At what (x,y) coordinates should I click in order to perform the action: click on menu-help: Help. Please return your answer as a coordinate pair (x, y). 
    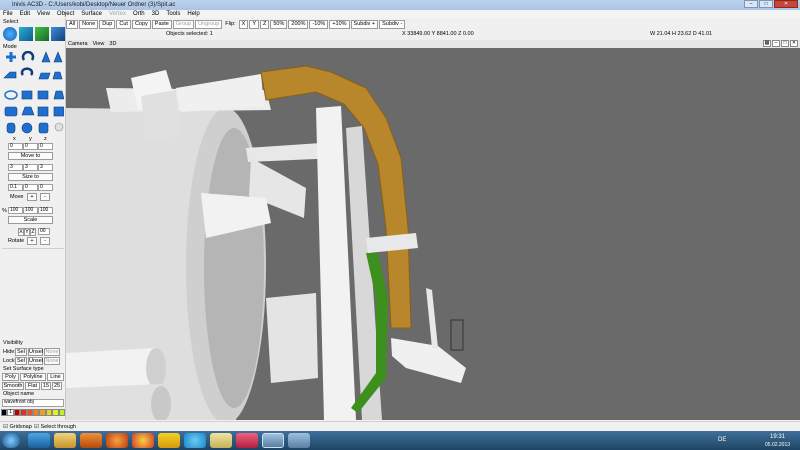
    Looking at the image, I should click on (193, 14).